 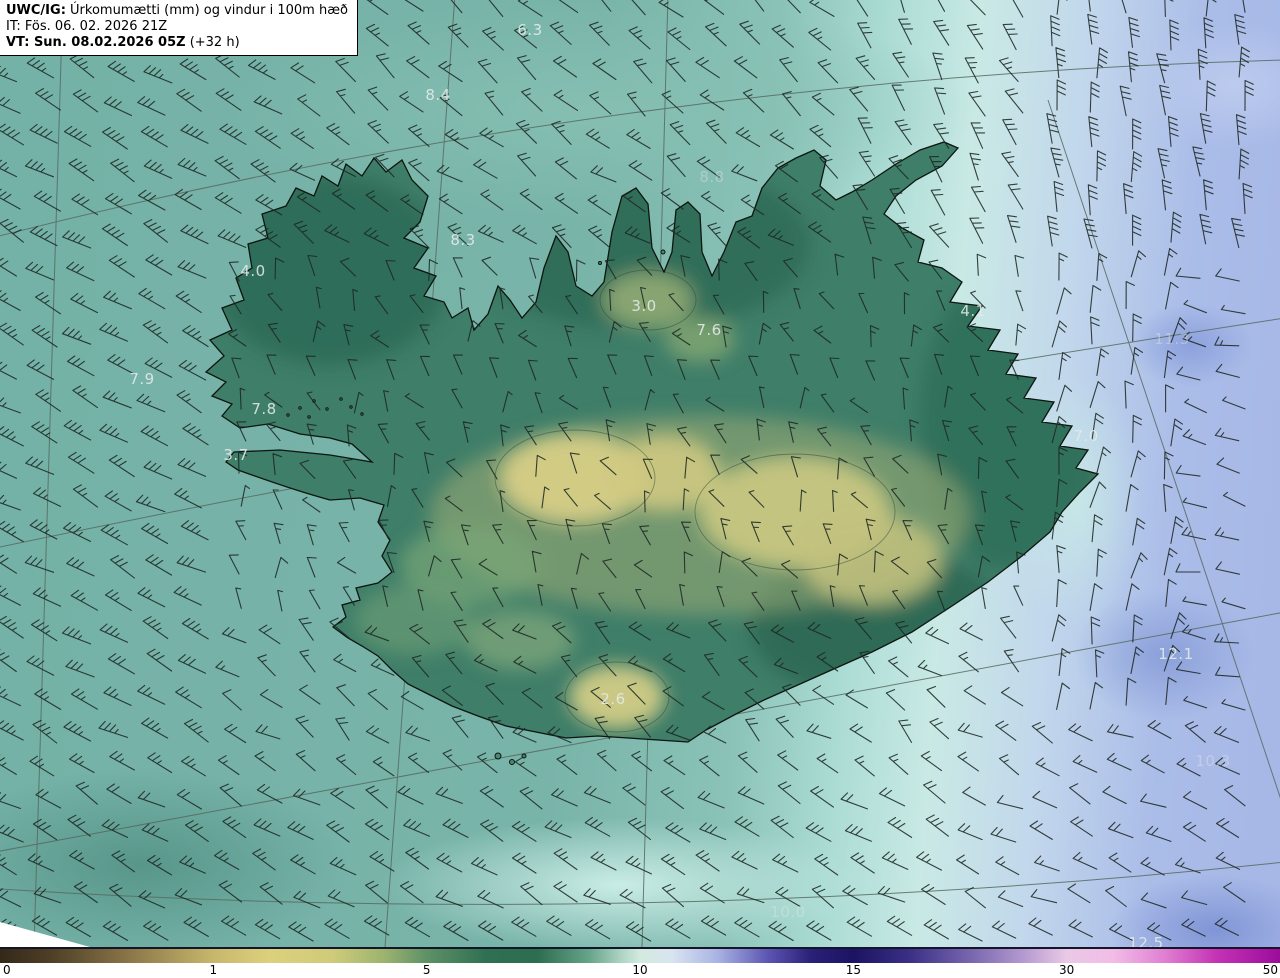 I want to click on colorbar-tick-label: 15, so click(x=853, y=970).